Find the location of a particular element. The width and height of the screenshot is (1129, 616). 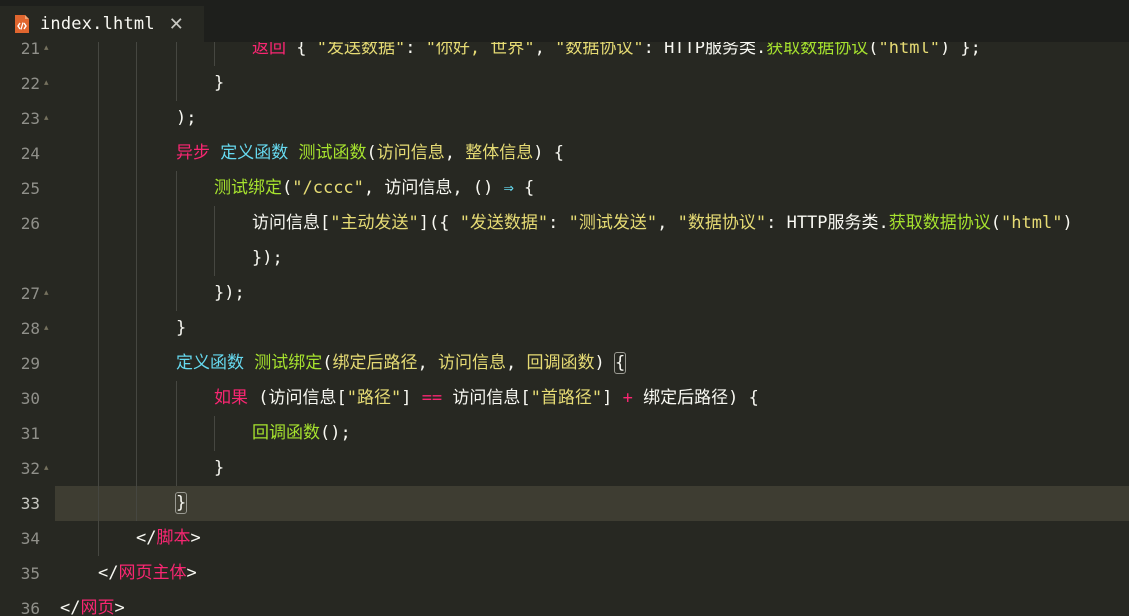

code-line: 28 ▴} is located at coordinates (564, 328).